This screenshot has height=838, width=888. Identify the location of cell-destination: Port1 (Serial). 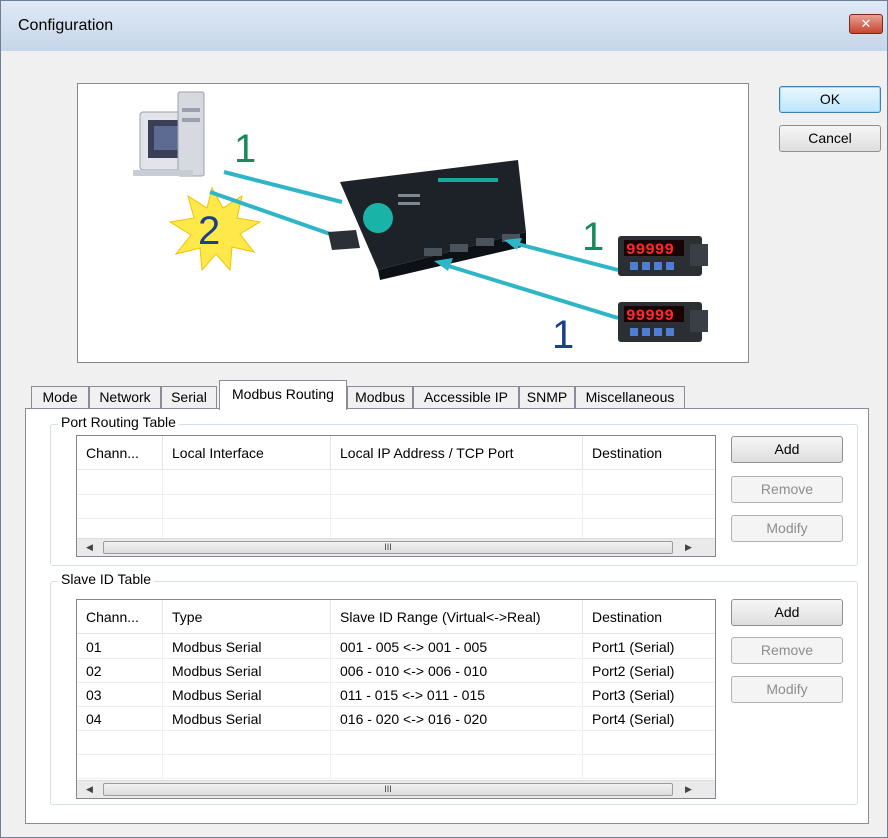
(633, 647).